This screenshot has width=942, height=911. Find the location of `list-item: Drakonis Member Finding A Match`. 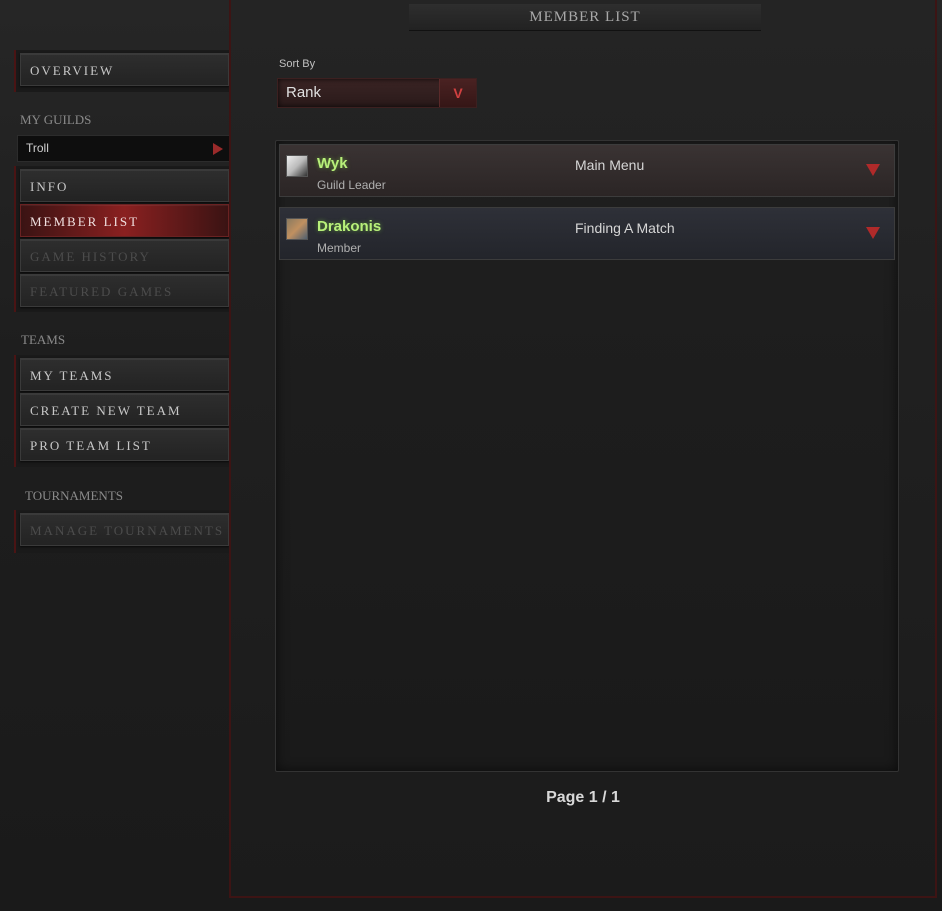

list-item: Drakonis Member Finding A Match is located at coordinates (587, 233).